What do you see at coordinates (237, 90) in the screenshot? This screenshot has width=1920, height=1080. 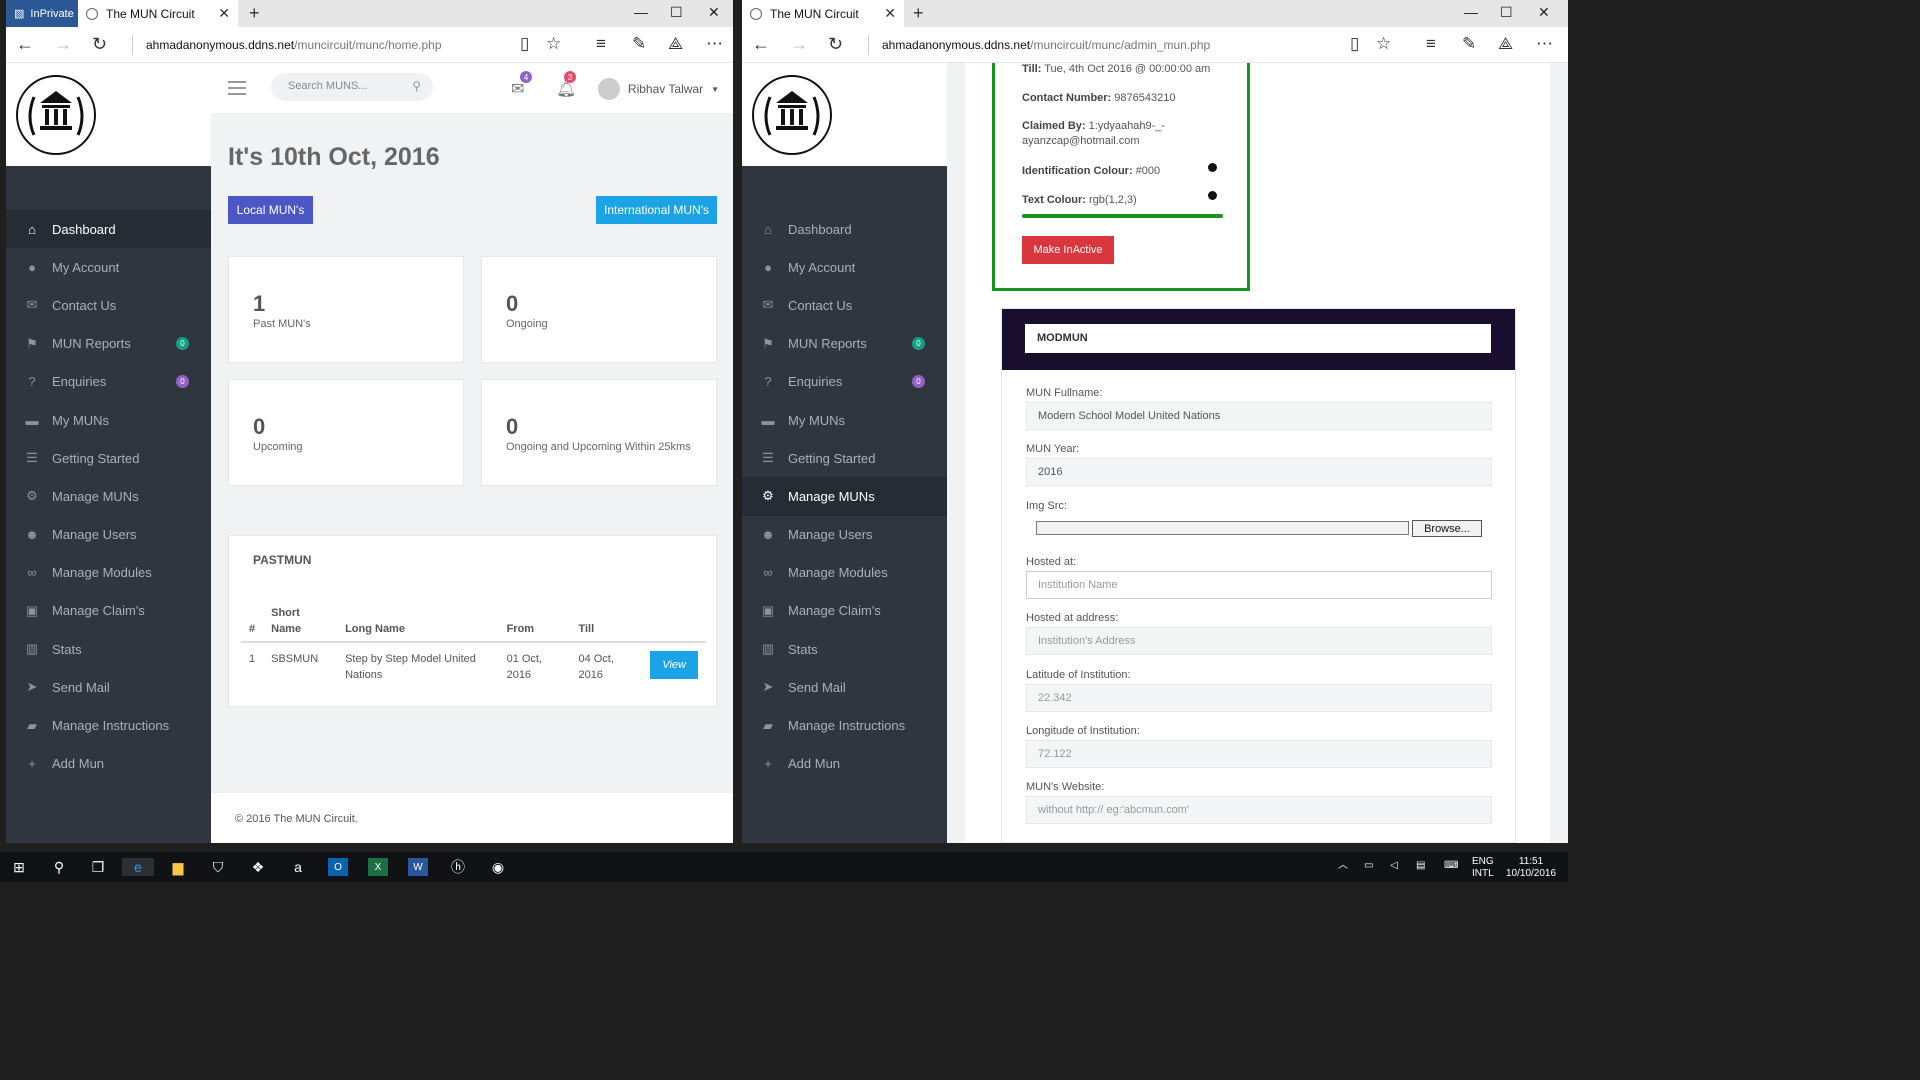 I see `hamburger-menu-icon` at bounding box center [237, 90].